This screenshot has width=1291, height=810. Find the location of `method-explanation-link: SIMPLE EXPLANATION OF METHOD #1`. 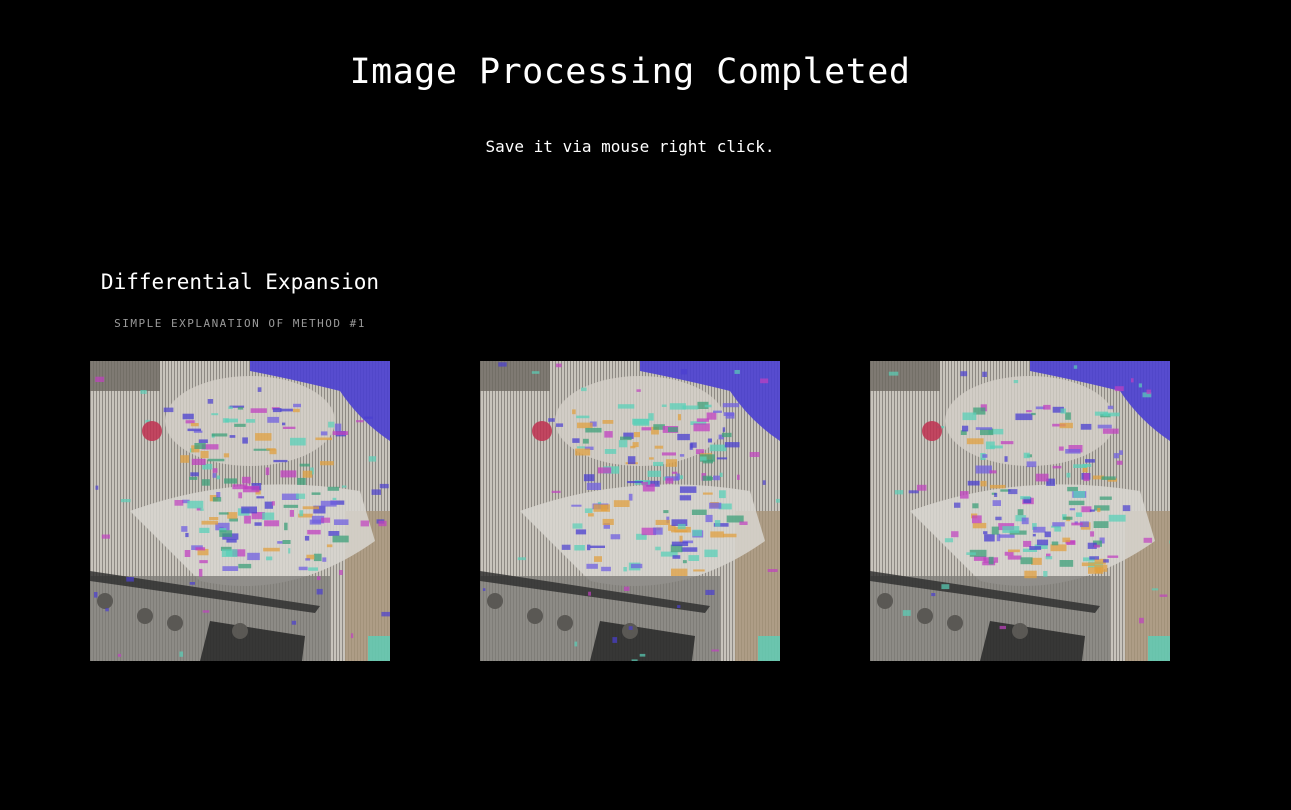

method-explanation-link: SIMPLE EXPLANATION OF METHOD #1 is located at coordinates (240, 323).